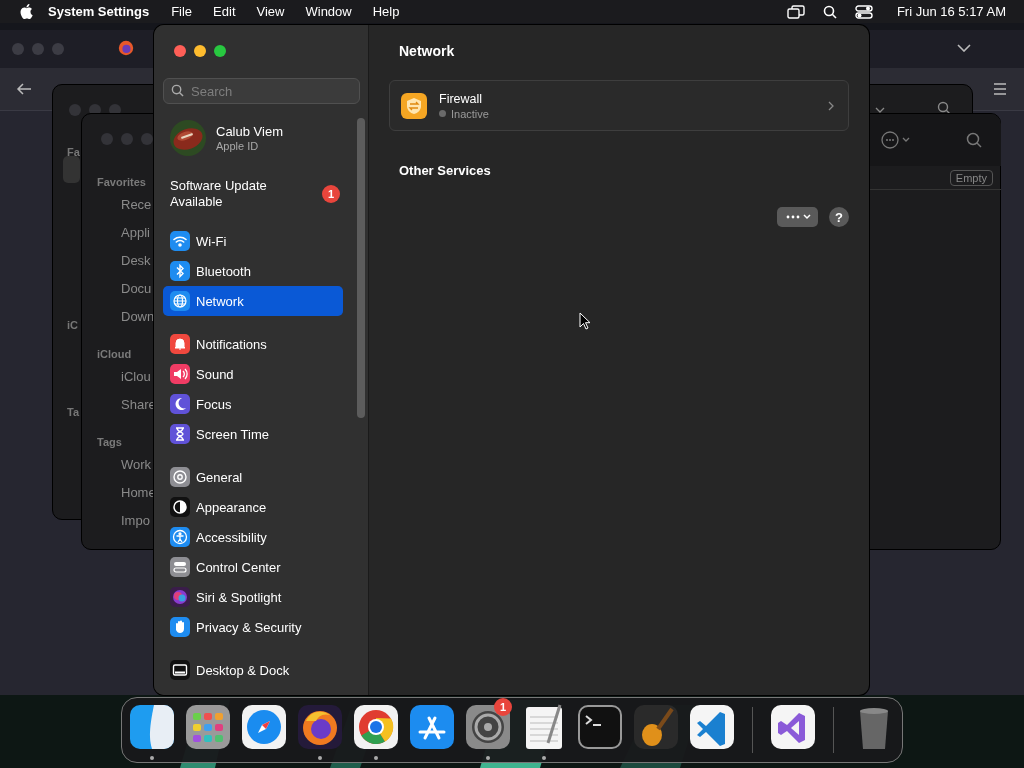 This screenshot has height=768, width=1024. I want to click on speaker-icon, so click(180, 374).